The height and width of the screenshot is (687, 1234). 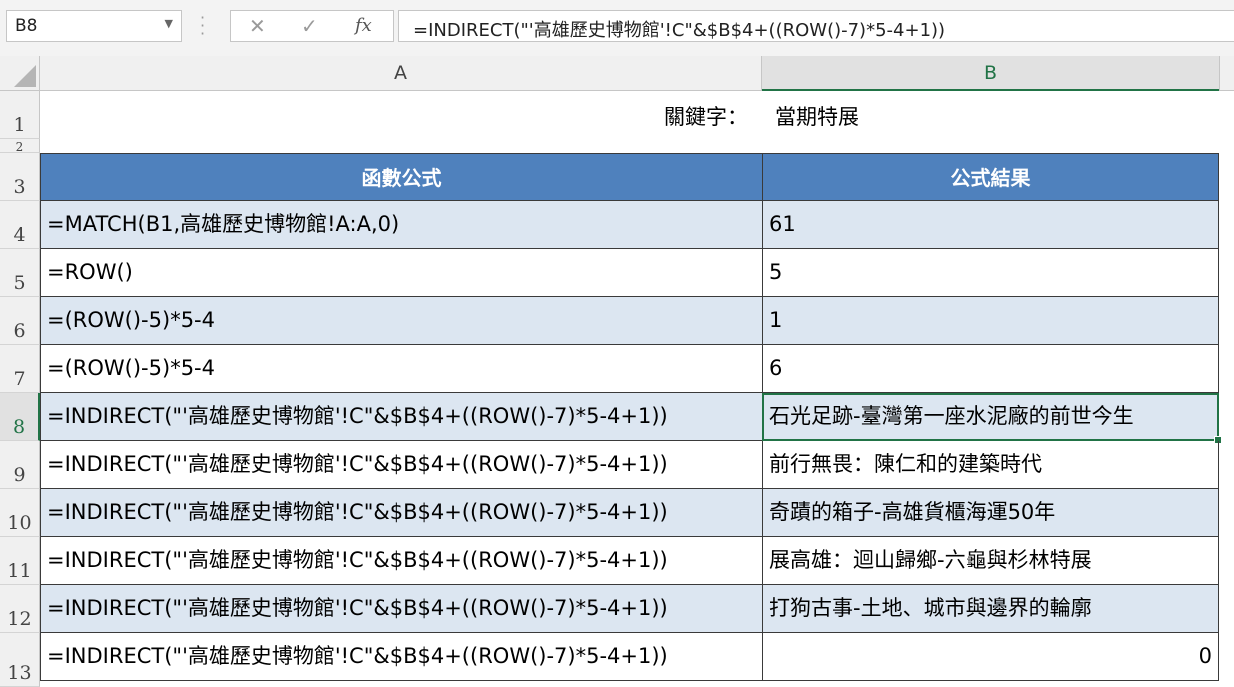 What do you see at coordinates (401, 273) in the screenshot?
I see `table-cell-formula: =ROW()` at bounding box center [401, 273].